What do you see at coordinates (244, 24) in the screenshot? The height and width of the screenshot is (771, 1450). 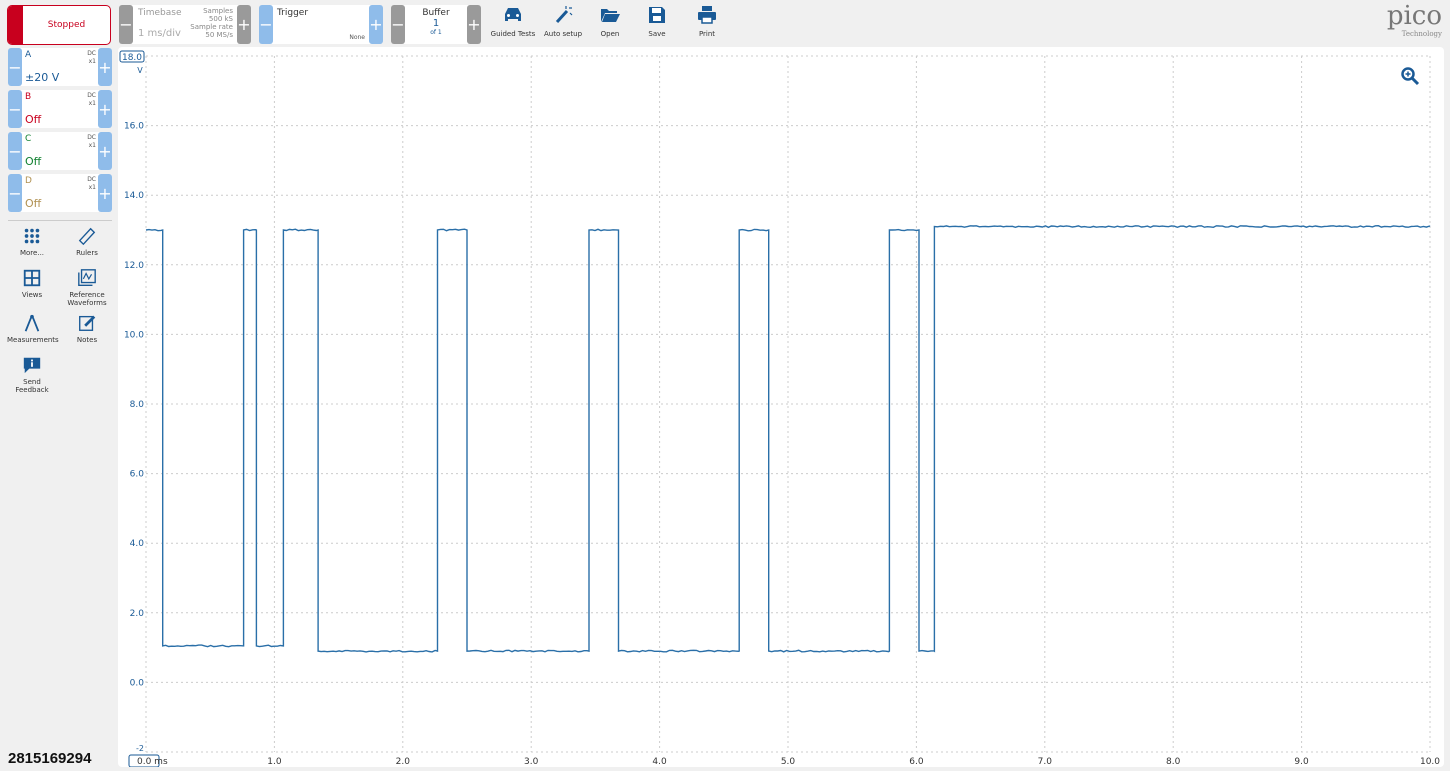 I see `timebase-increase-button: +` at bounding box center [244, 24].